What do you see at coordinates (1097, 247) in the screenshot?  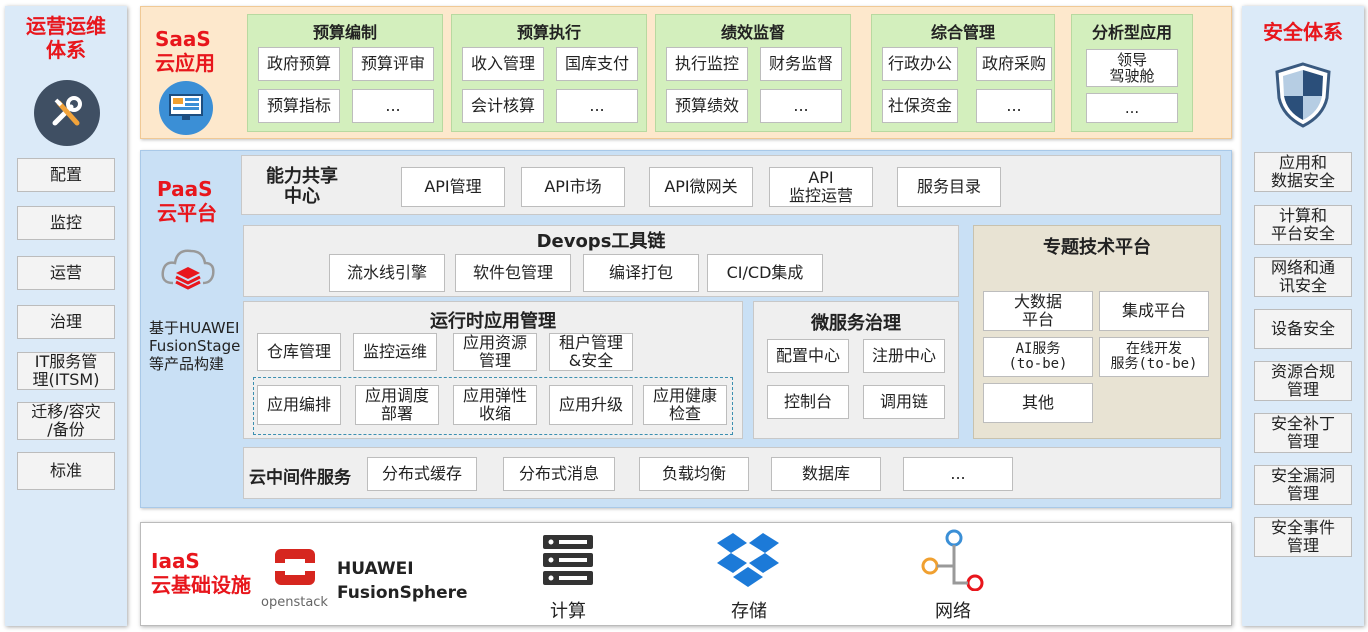 I see `topic-title: 专题技术平台` at bounding box center [1097, 247].